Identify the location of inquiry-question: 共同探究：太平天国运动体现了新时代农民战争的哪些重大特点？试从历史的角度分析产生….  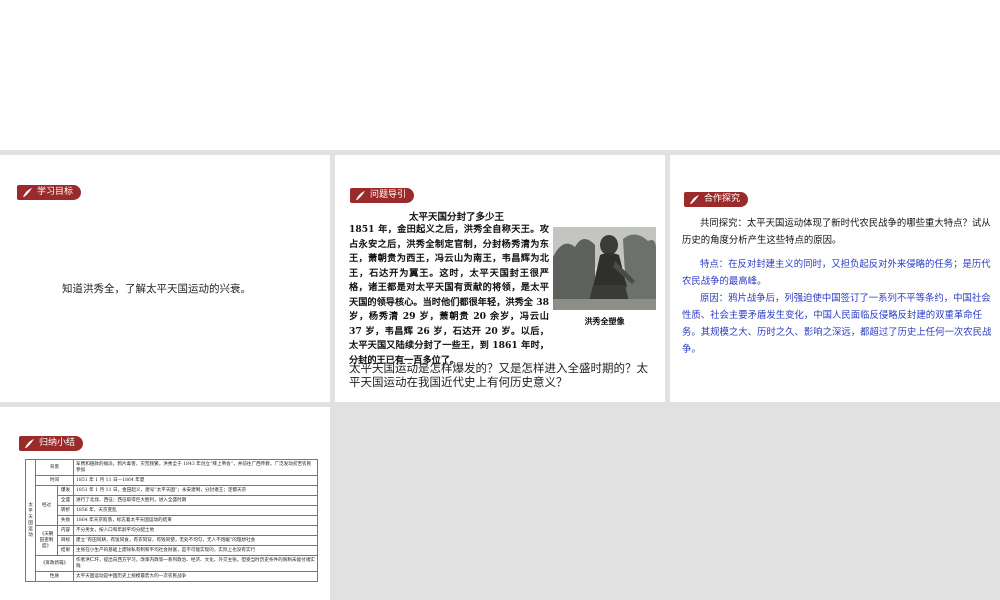
(836, 232).